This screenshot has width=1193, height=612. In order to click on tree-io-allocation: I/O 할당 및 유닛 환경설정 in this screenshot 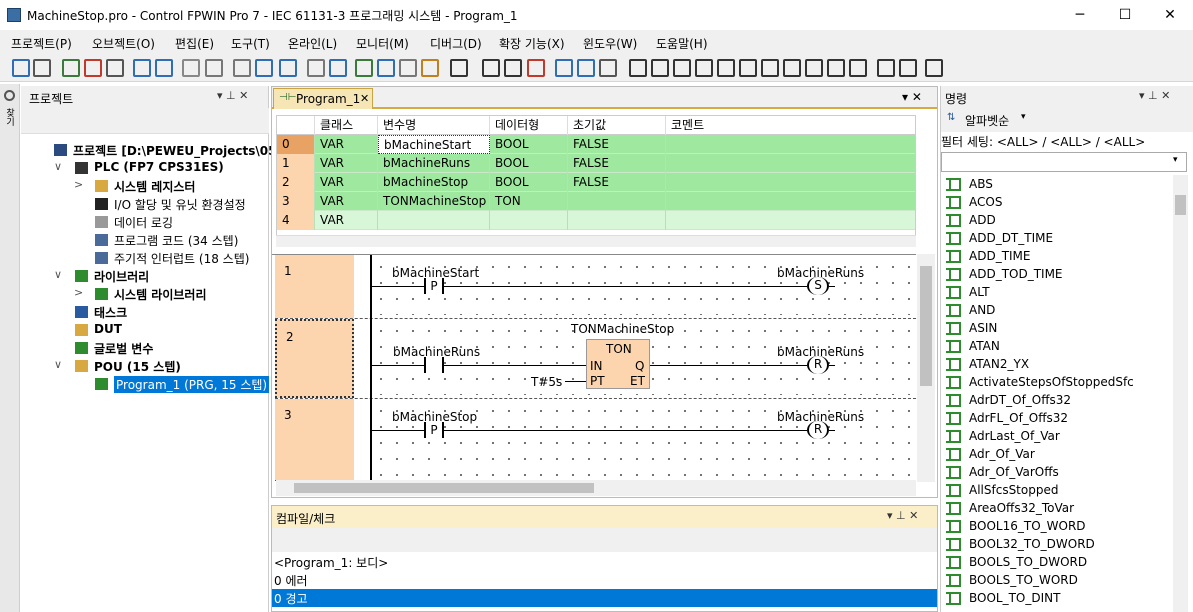, I will do `click(180, 204)`.